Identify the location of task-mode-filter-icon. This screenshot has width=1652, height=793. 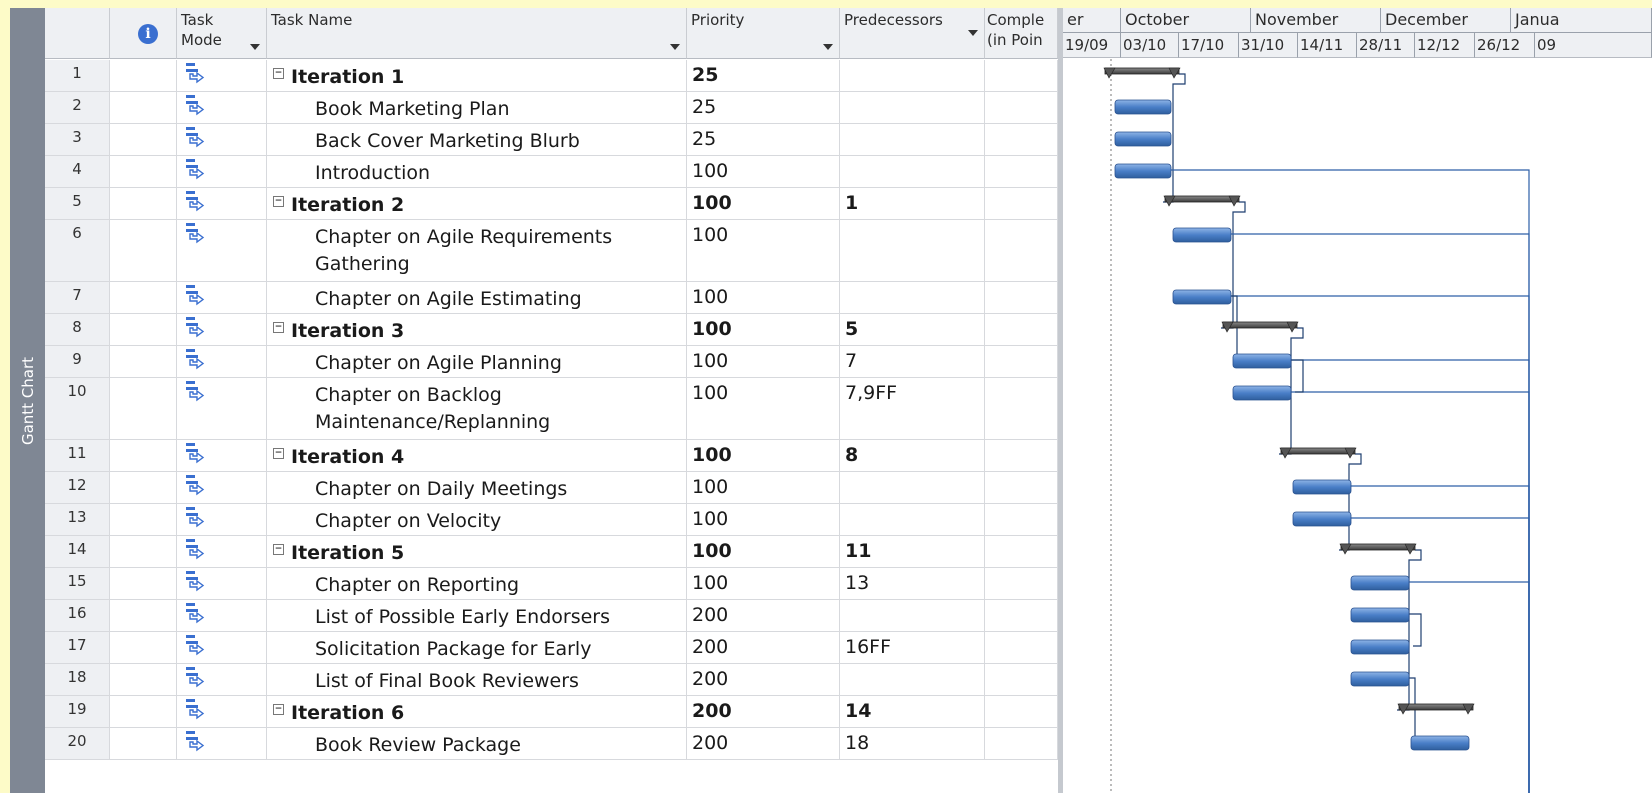
(255, 47).